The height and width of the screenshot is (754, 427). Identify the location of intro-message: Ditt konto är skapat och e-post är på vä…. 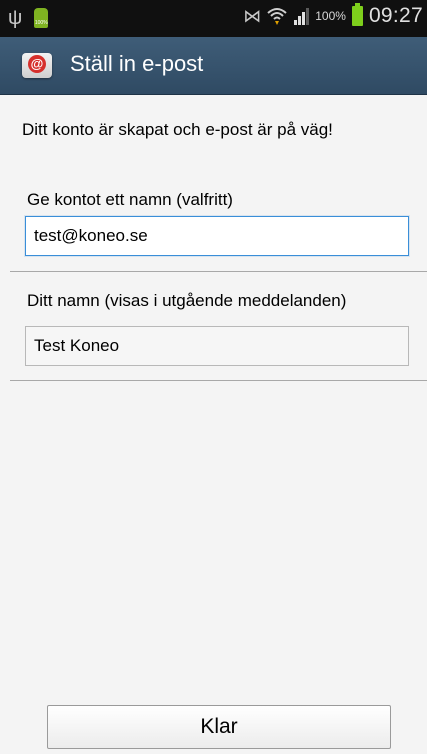
(177, 129).